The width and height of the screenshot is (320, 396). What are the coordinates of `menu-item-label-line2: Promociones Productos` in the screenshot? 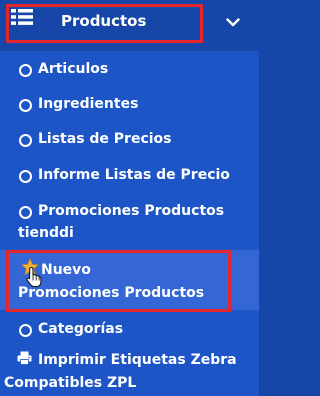 It's located at (111, 293).